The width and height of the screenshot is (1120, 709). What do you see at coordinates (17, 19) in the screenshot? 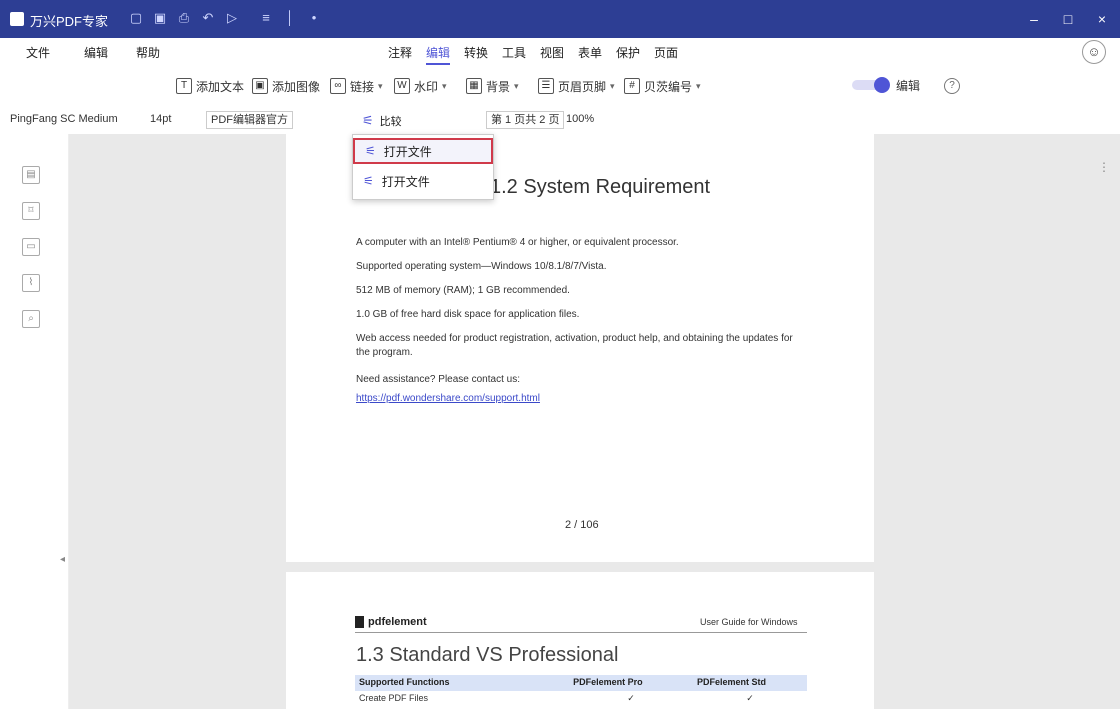
I see `app-logo-icon` at bounding box center [17, 19].